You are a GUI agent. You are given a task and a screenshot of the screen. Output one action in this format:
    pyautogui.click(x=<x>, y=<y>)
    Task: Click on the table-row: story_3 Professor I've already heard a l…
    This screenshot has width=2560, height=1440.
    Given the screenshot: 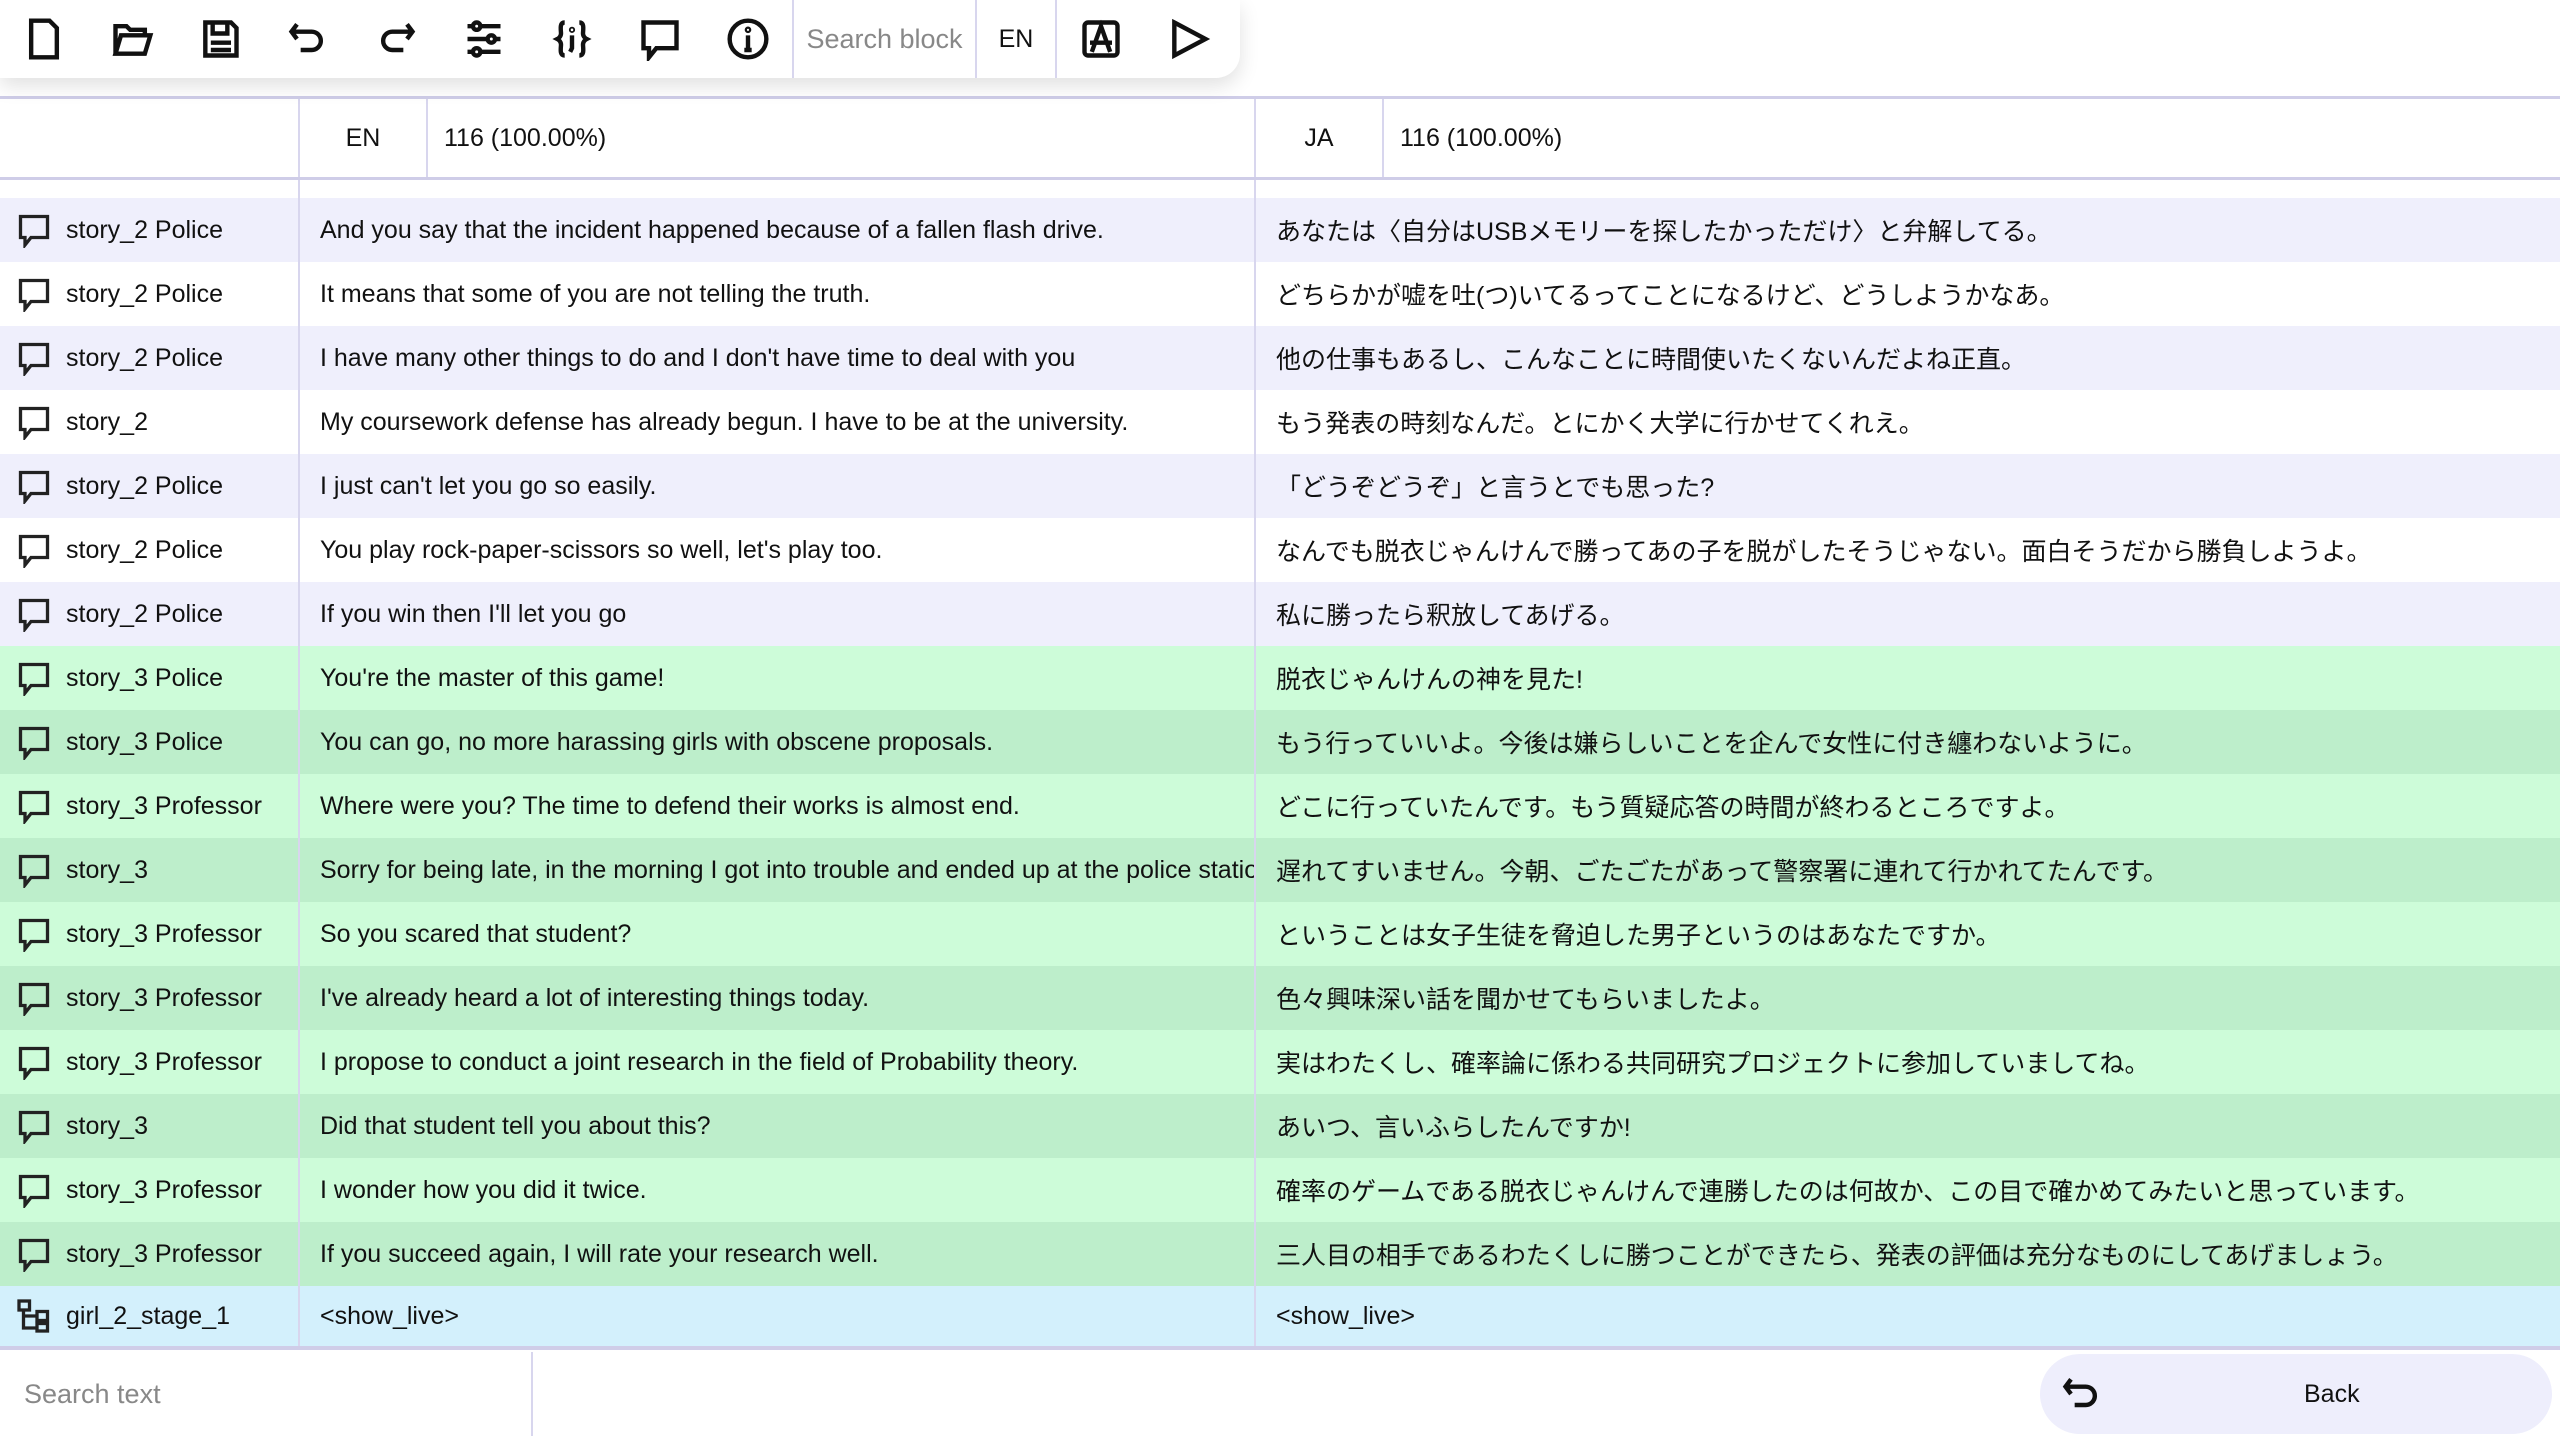 What is the action you would take?
    pyautogui.click(x=1280, y=998)
    